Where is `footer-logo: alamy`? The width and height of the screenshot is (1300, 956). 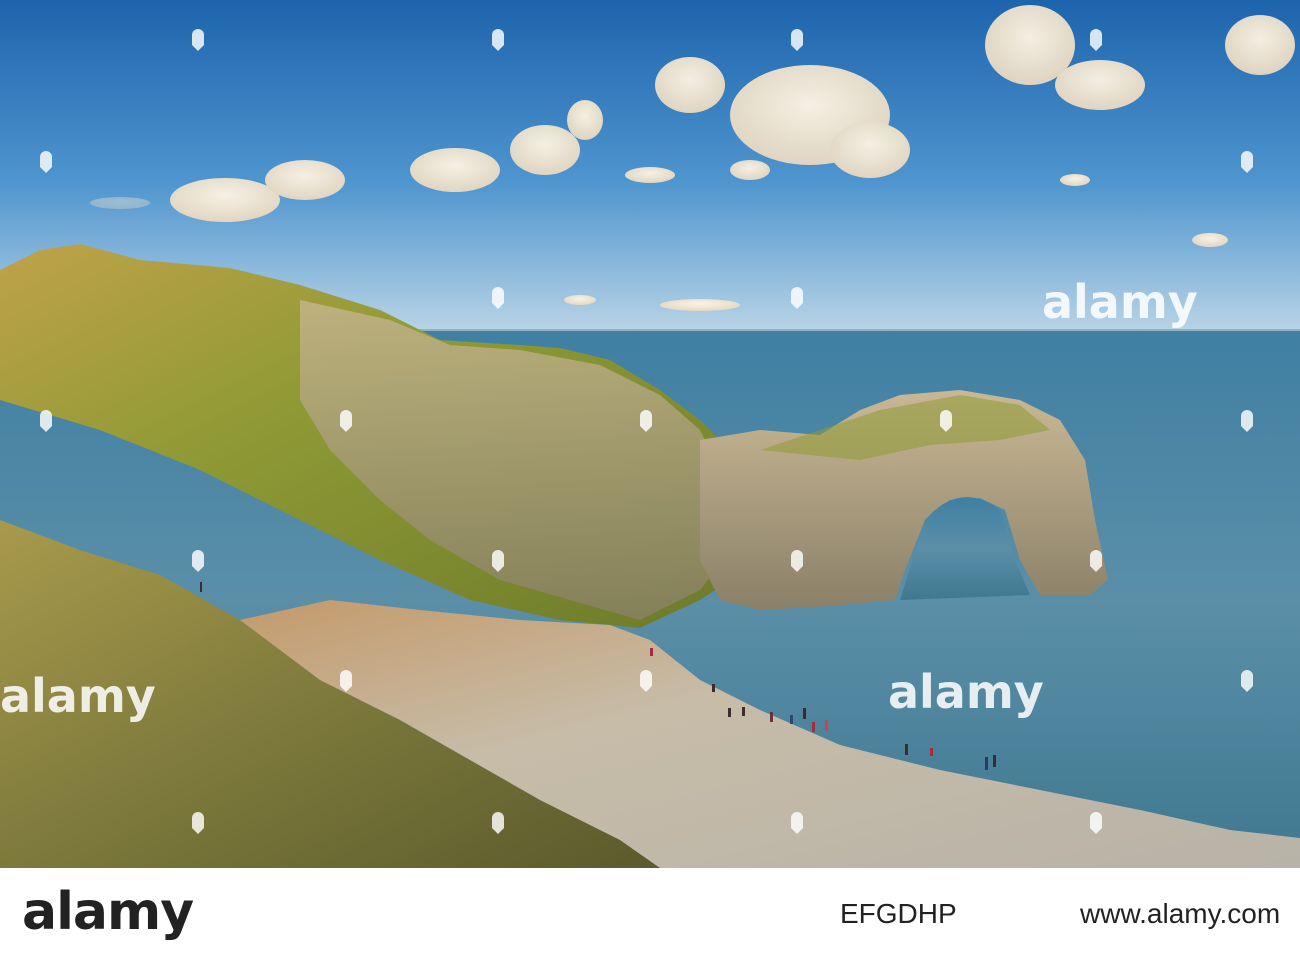 footer-logo: alamy is located at coordinates (108, 912).